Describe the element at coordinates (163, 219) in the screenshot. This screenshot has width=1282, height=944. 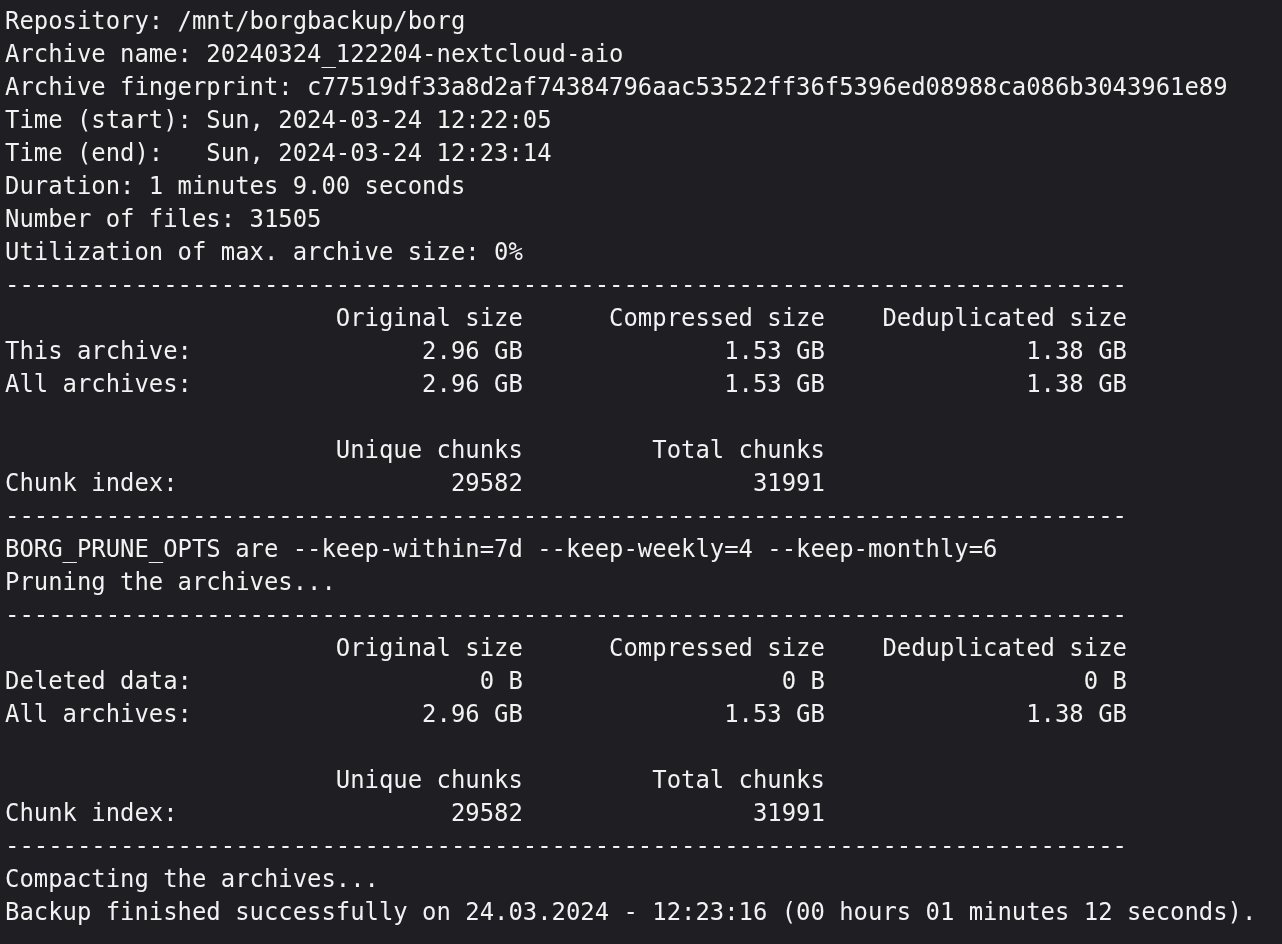
I see `output-line: Number of files: 31505` at that location.